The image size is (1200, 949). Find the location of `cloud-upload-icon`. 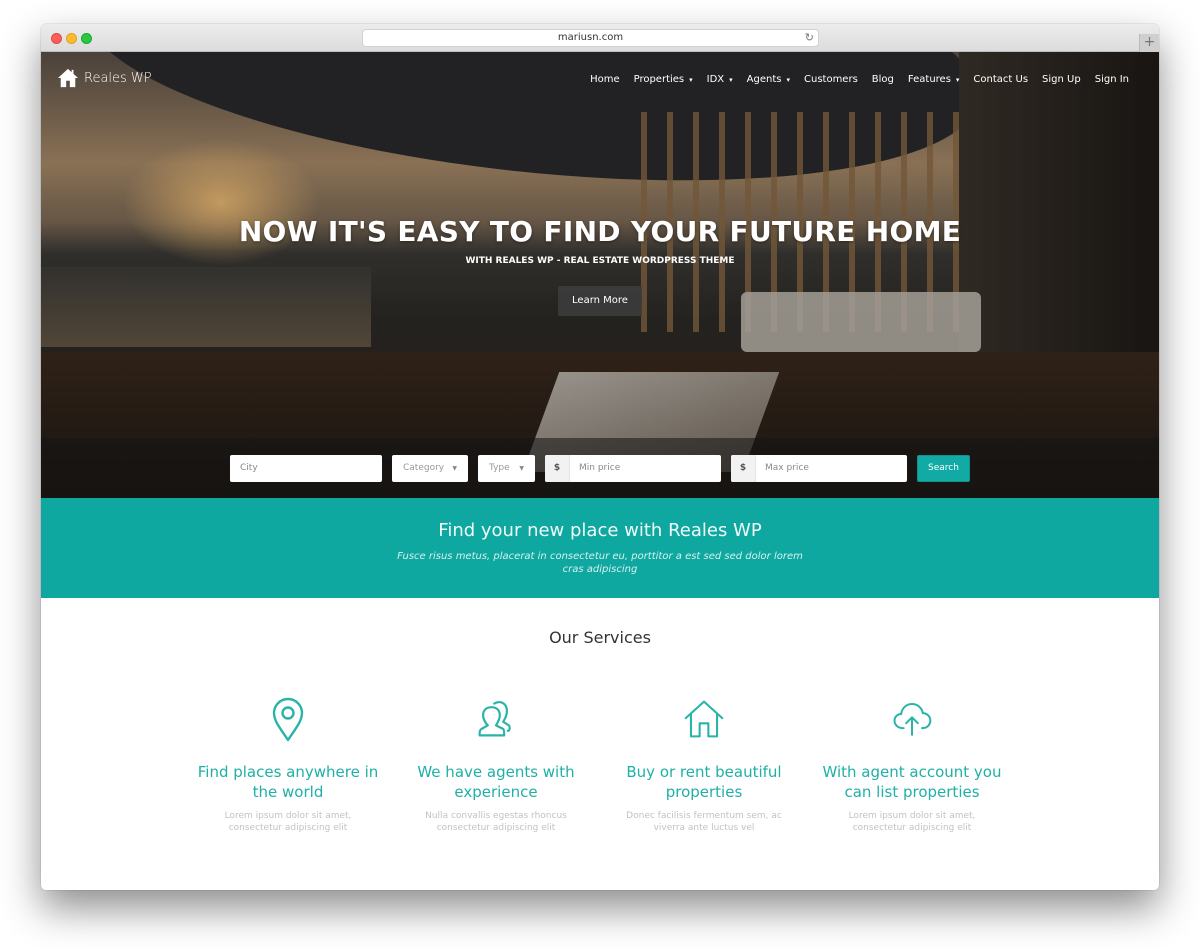

cloud-upload-icon is located at coordinates (912, 719).